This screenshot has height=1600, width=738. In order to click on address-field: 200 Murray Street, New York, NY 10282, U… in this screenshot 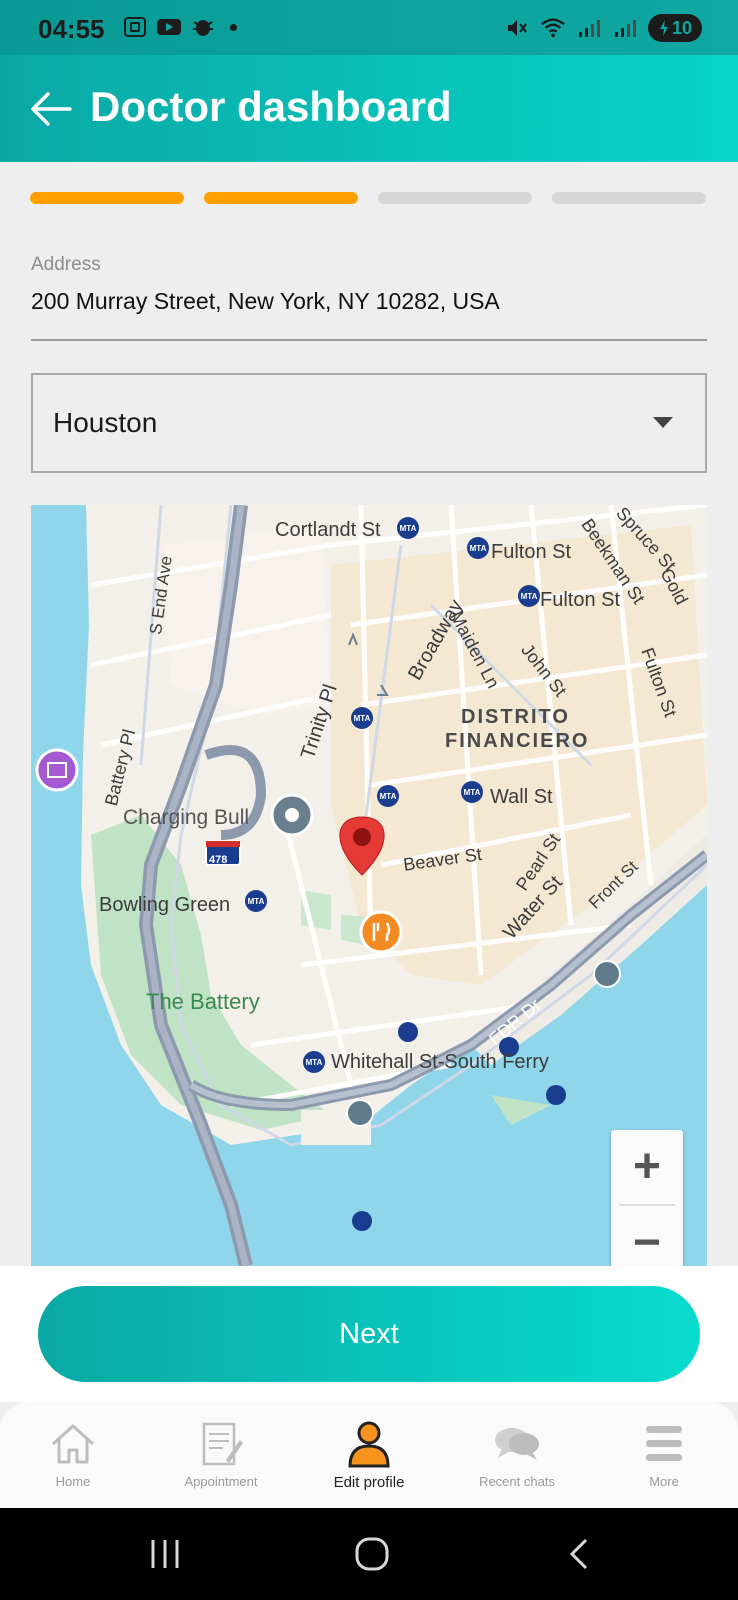, I will do `click(265, 301)`.